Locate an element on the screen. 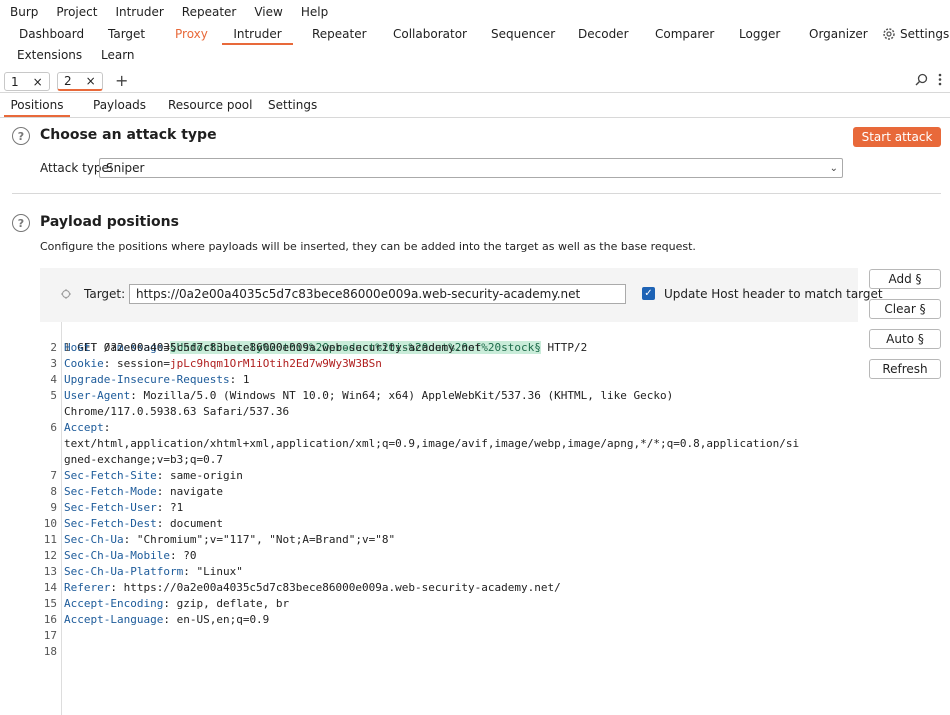 This screenshot has height=715, width=950. request-header-line: 8 Sec-Fetch-Mode: navigate is located at coordinates (131, 492).